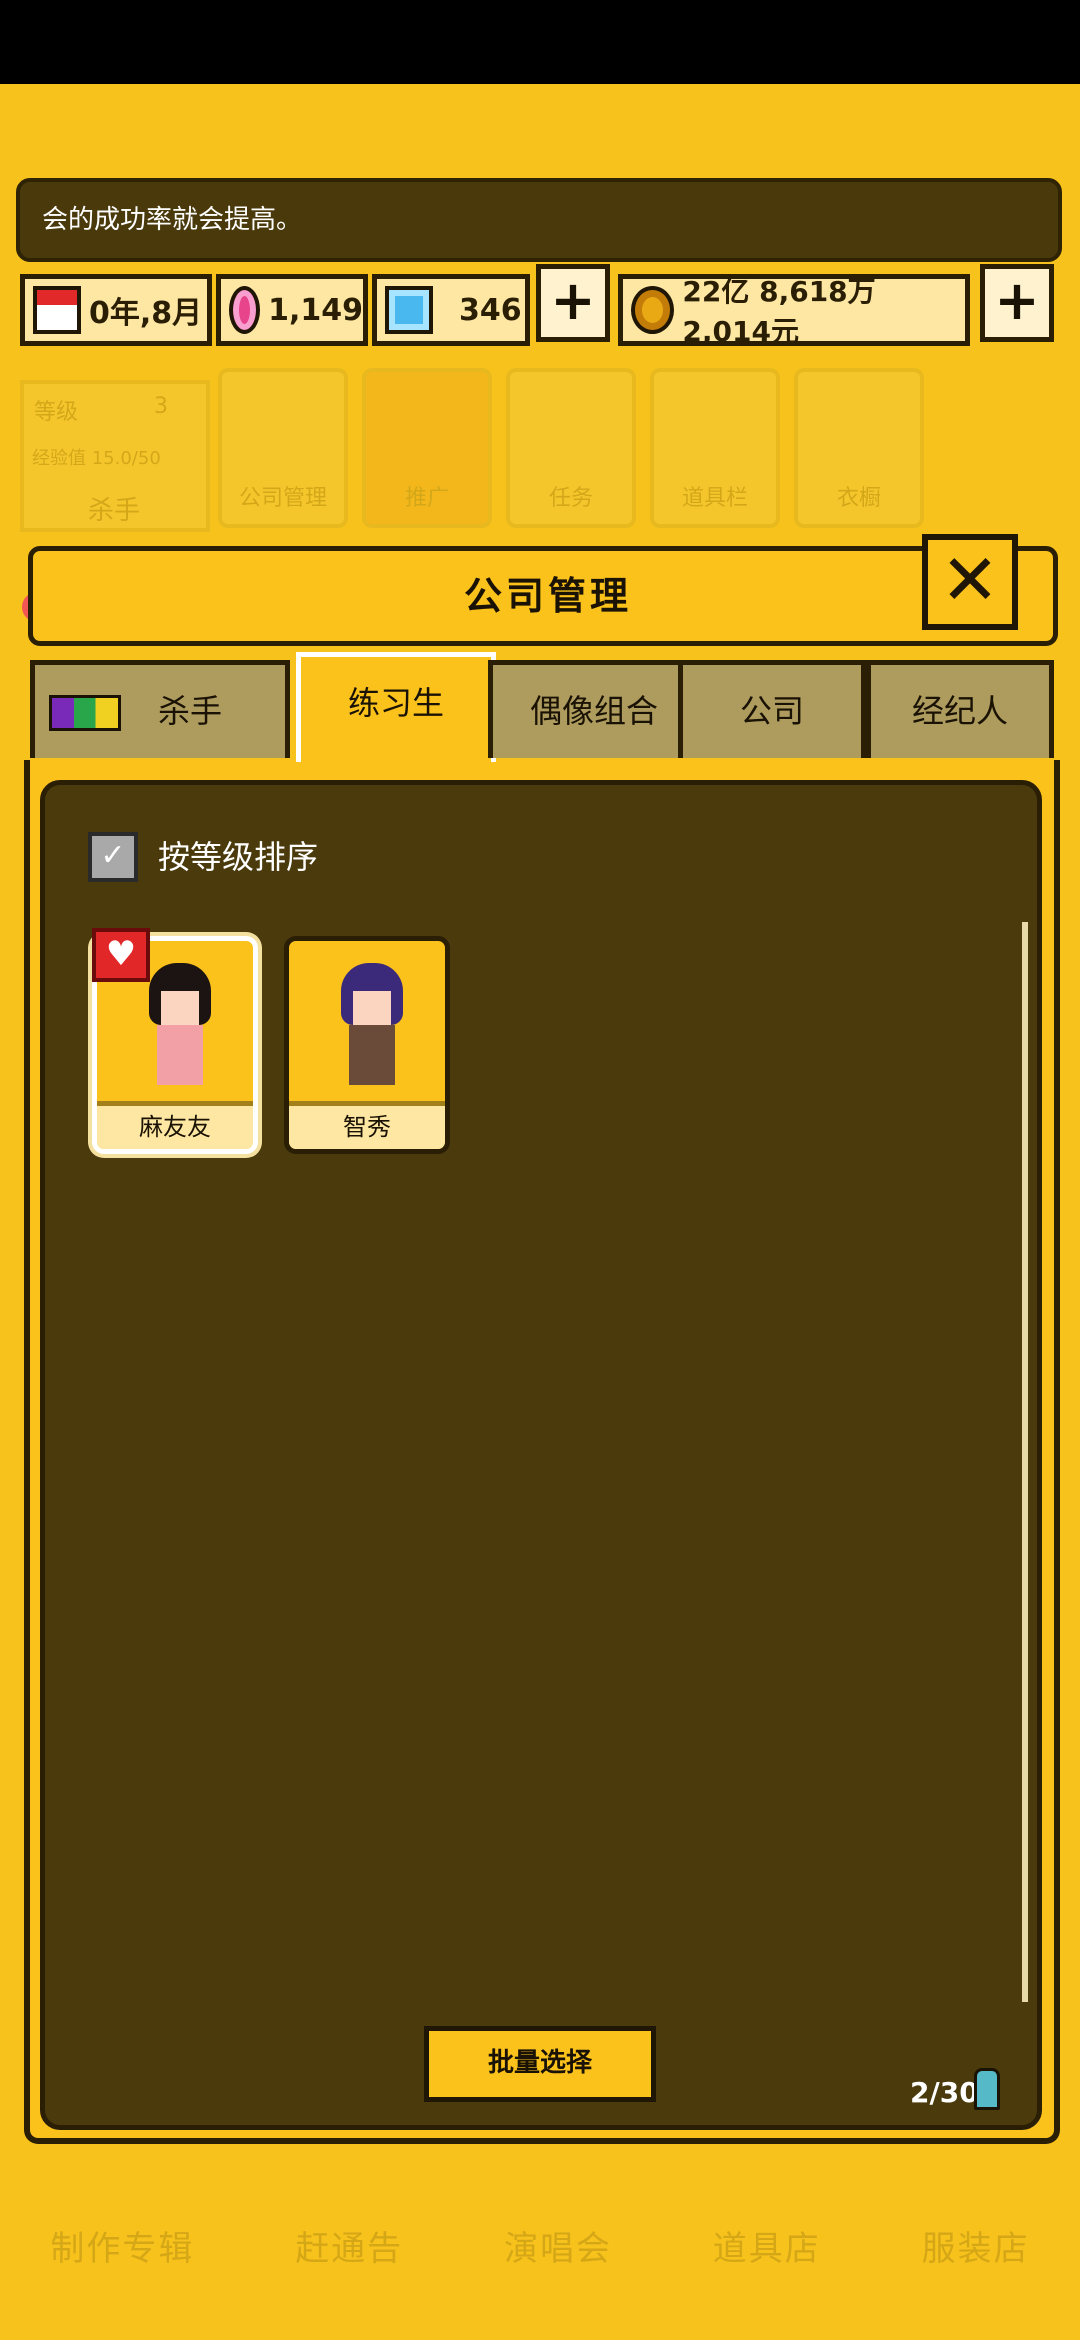 This screenshot has height=2340, width=1080. Describe the element at coordinates (571, 448) in the screenshot. I see `bg-tile-tasks: 任务` at that location.